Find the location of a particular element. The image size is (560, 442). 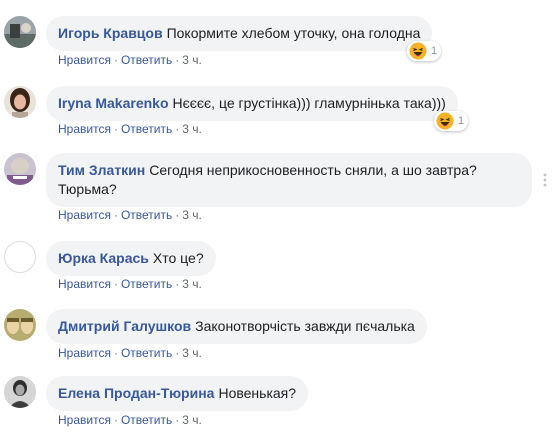

comment-author: Юрка Карась is located at coordinates (103, 258).